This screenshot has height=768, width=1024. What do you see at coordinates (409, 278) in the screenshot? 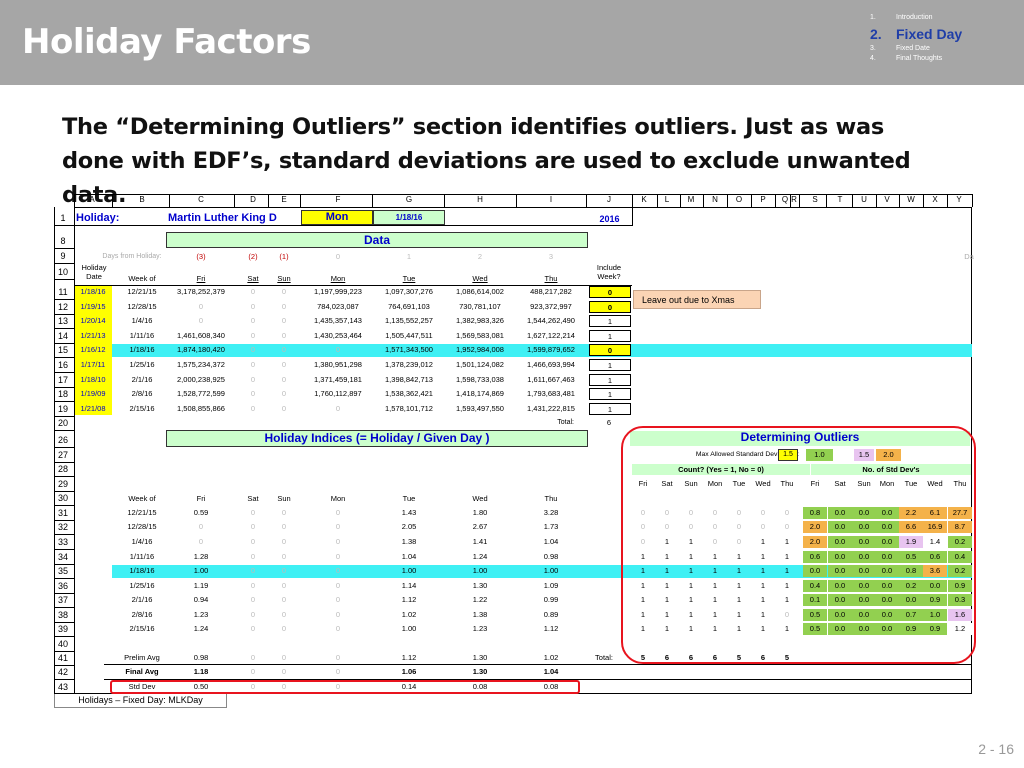
I see `header-day-tue: Tue` at bounding box center [409, 278].